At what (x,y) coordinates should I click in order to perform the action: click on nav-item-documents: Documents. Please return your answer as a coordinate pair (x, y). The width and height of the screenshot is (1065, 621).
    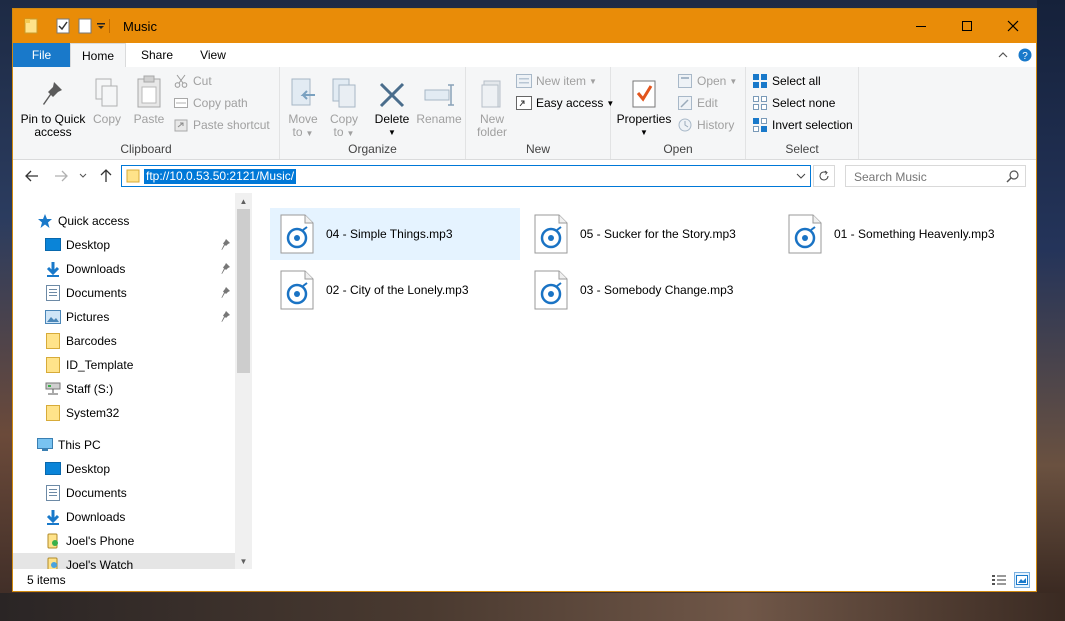
    Looking at the image, I should click on (124, 293).